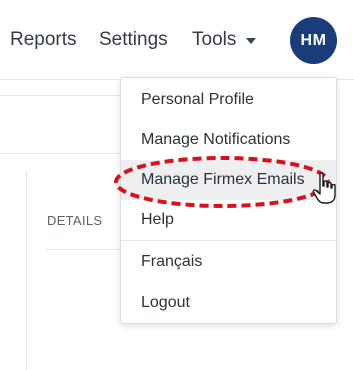 The image size is (354, 370). Describe the element at coordinates (74, 220) in the screenshot. I see `details-tab: DETAILS` at that location.